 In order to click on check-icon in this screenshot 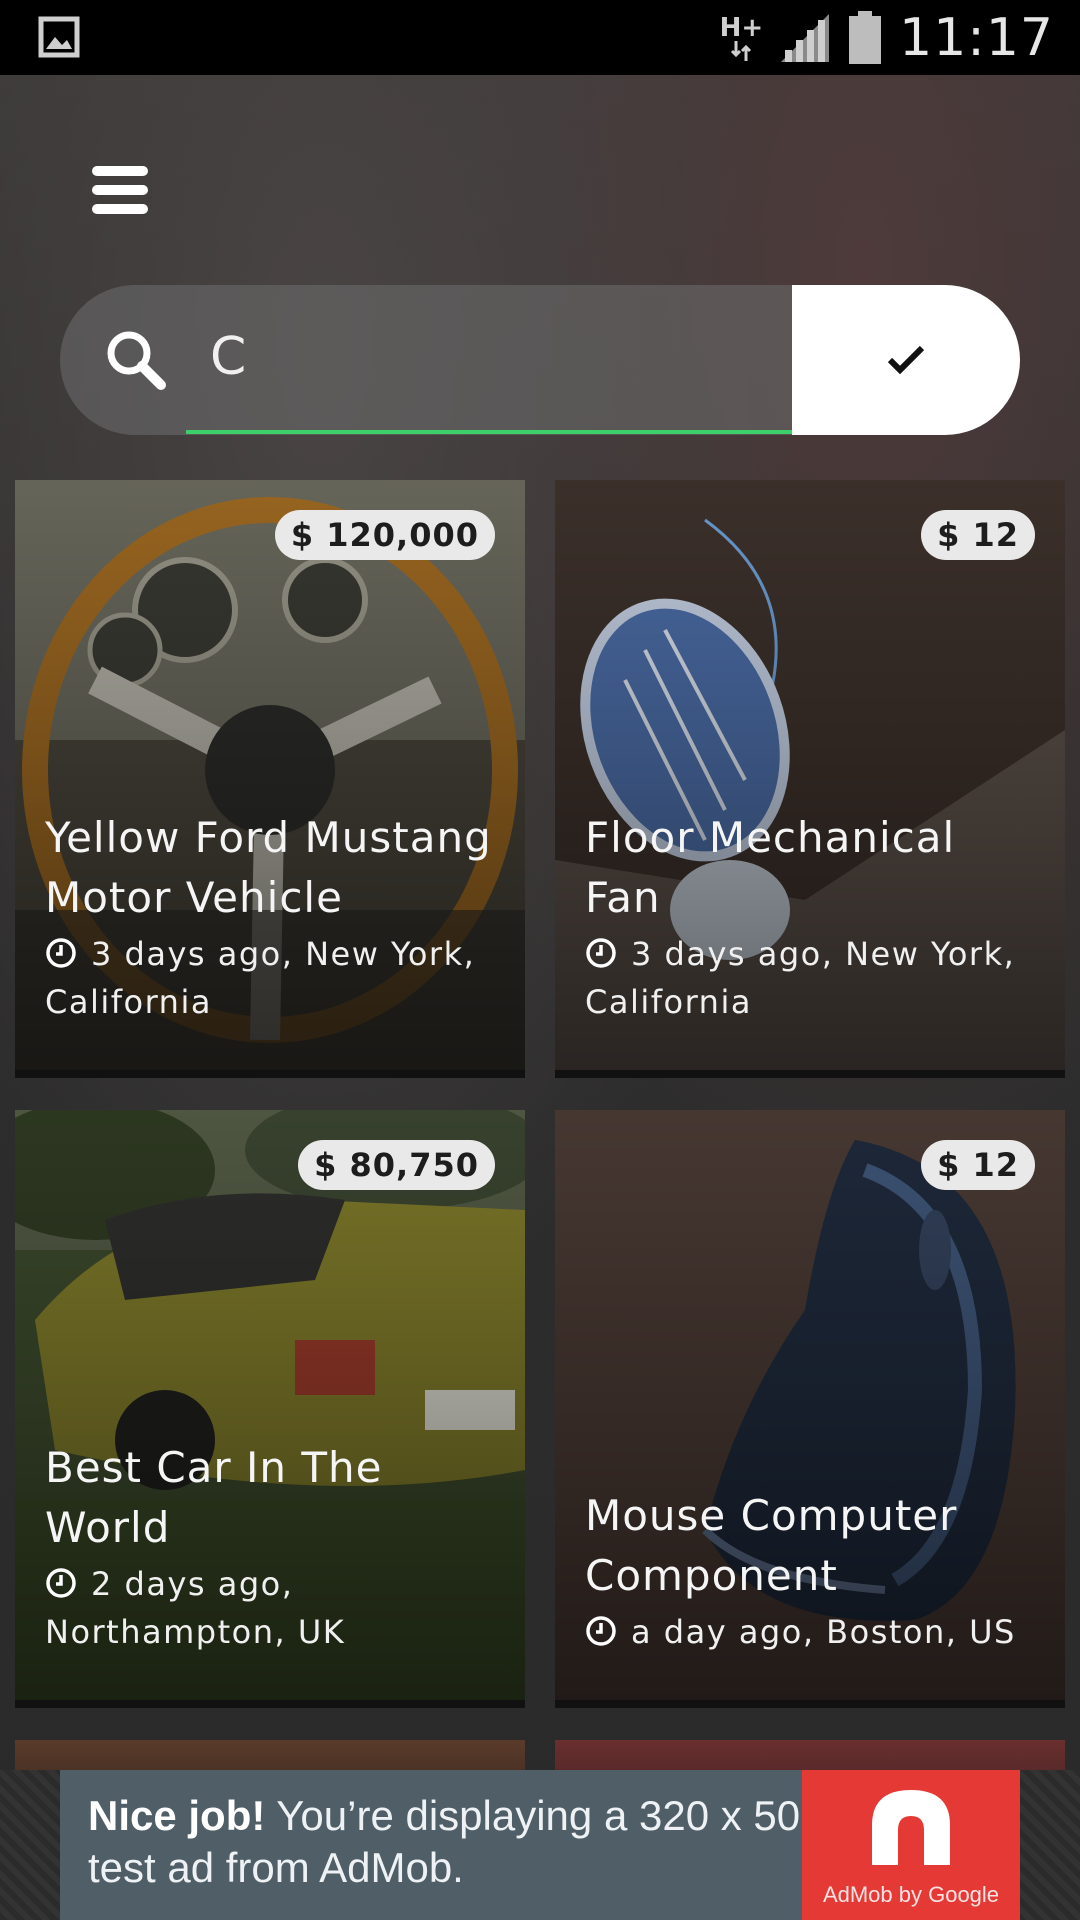, I will do `click(906, 360)`.